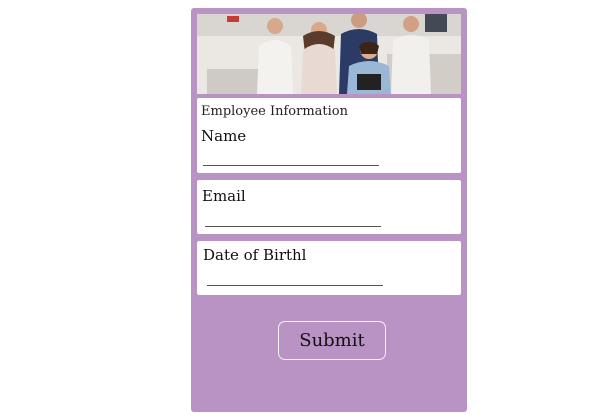 This screenshot has height=420, width=594. What do you see at coordinates (293, 217) in the screenshot?
I see `email-input` at bounding box center [293, 217].